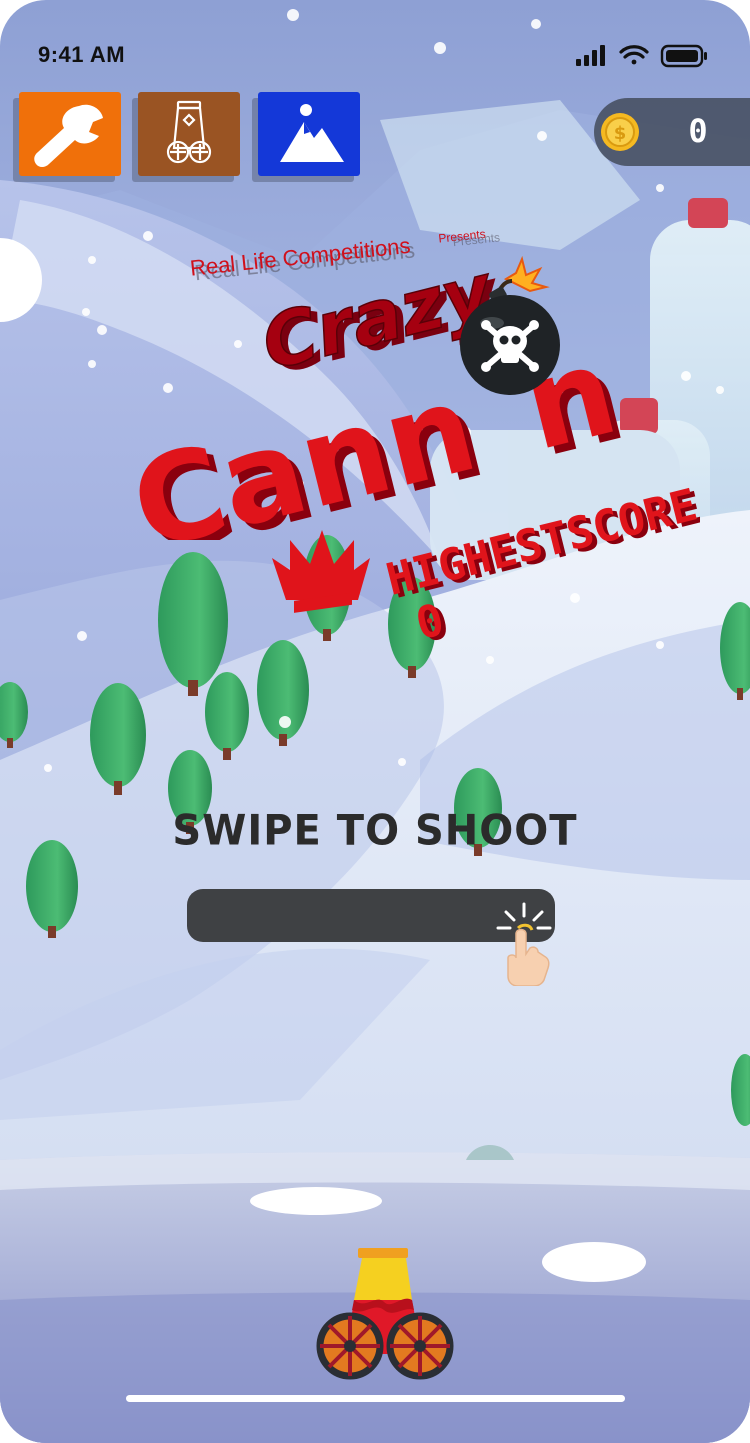  What do you see at coordinates (486, 565) in the screenshot?
I see `highscore-panel: HIGHESTSCORE HIGHESTSCORE 0 0` at bounding box center [486, 565].